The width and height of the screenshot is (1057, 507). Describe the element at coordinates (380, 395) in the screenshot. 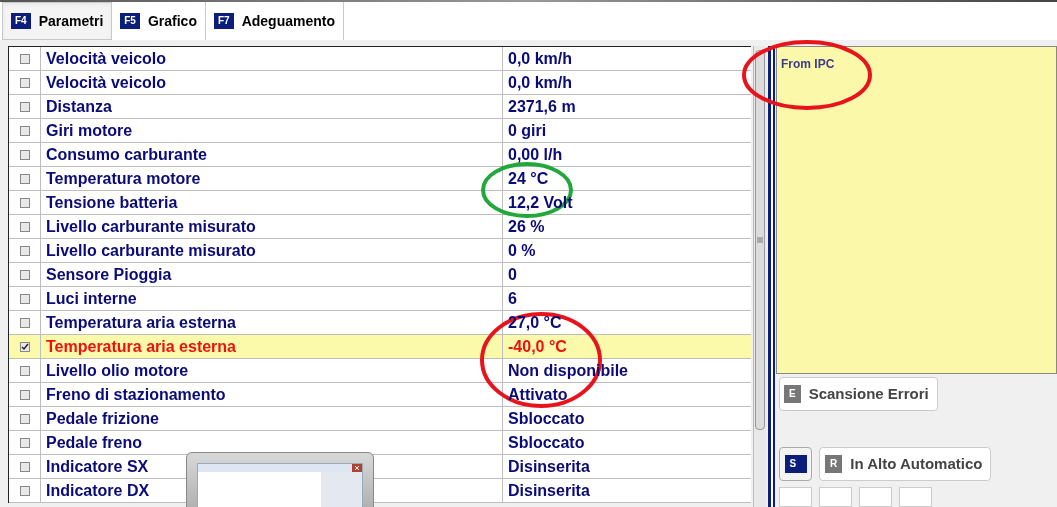

I see `table-row: Freno di stazionamento Attivato` at that location.